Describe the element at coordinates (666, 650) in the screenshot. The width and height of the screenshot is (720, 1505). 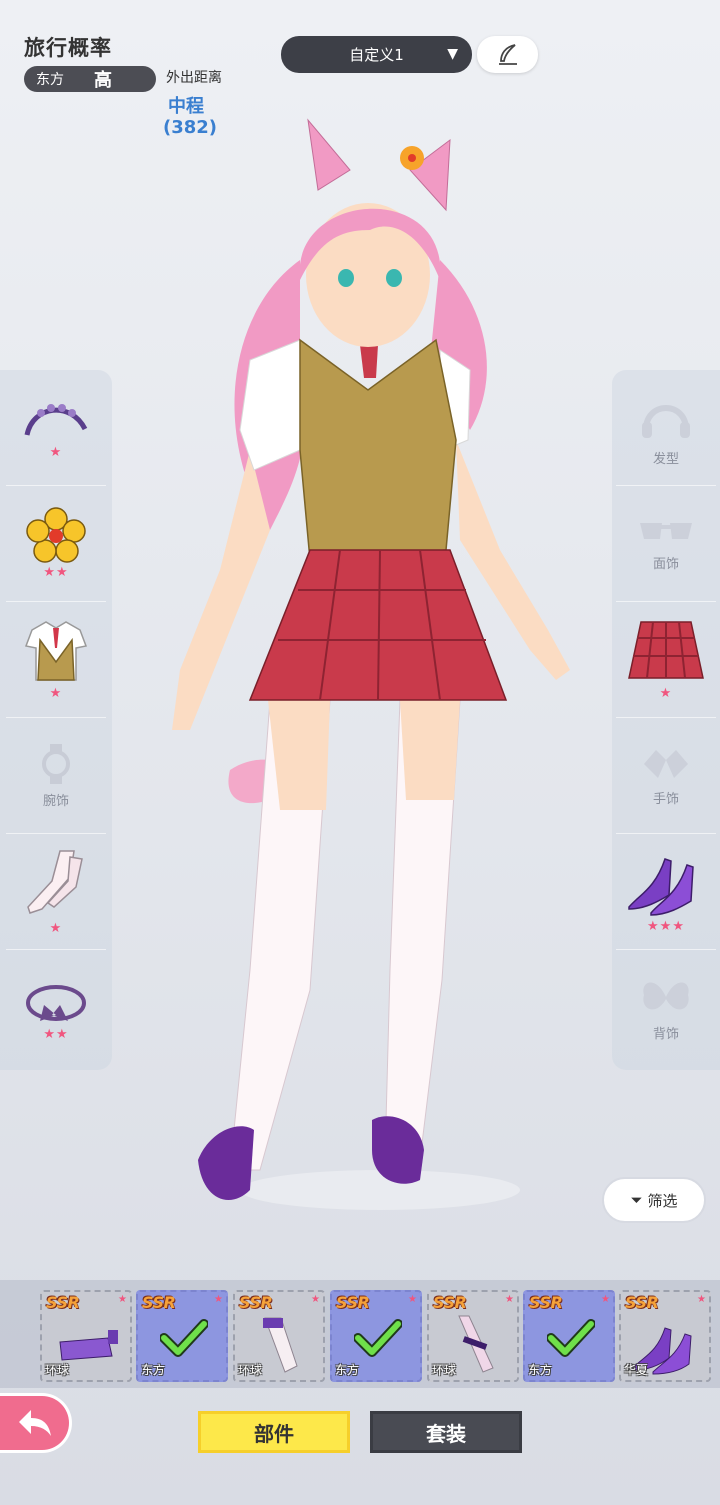
I see `plaid-skirt-icon` at that location.